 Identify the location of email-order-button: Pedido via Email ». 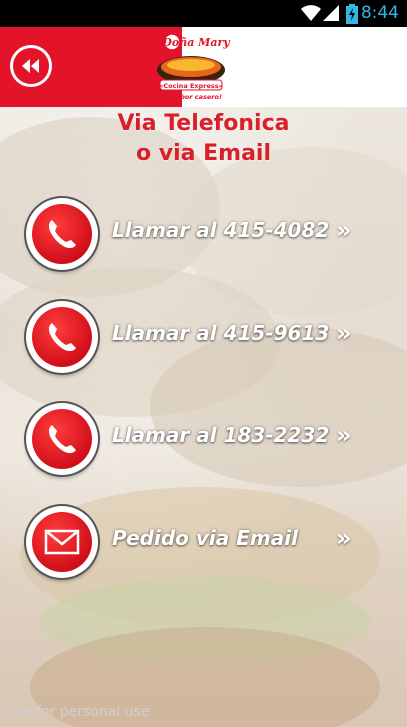
(194, 540).